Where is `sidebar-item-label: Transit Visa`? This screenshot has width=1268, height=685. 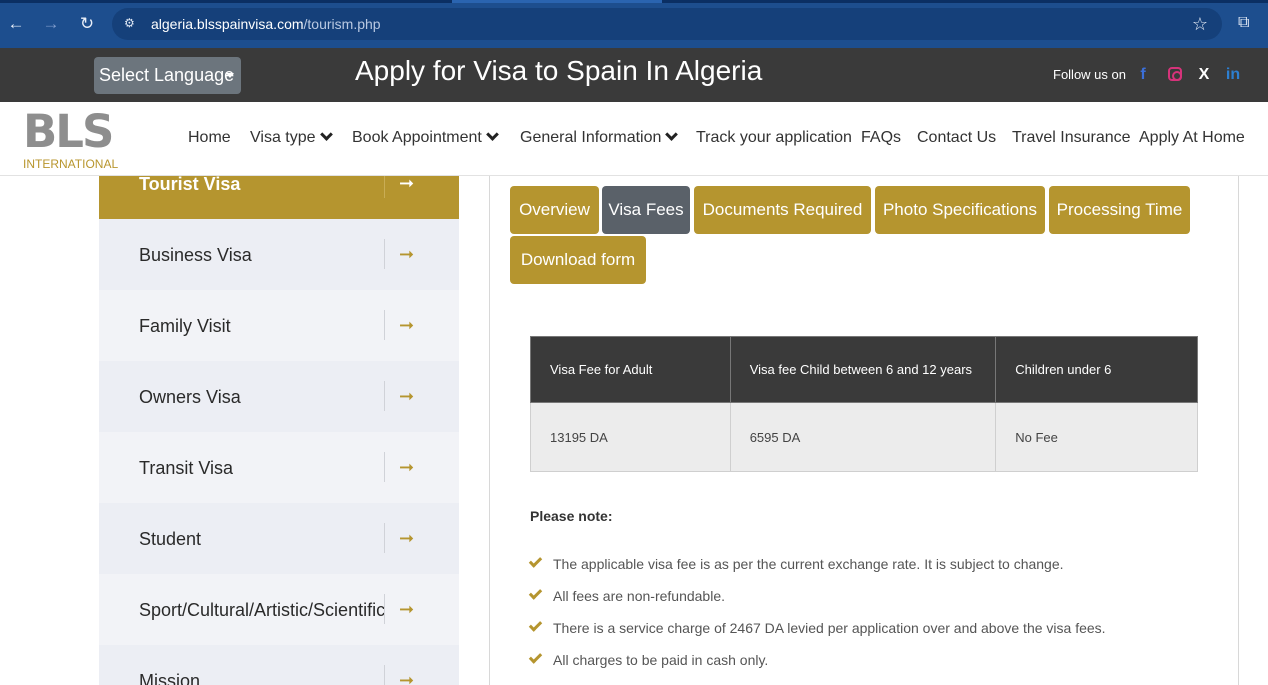 sidebar-item-label: Transit Visa is located at coordinates (186, 468).